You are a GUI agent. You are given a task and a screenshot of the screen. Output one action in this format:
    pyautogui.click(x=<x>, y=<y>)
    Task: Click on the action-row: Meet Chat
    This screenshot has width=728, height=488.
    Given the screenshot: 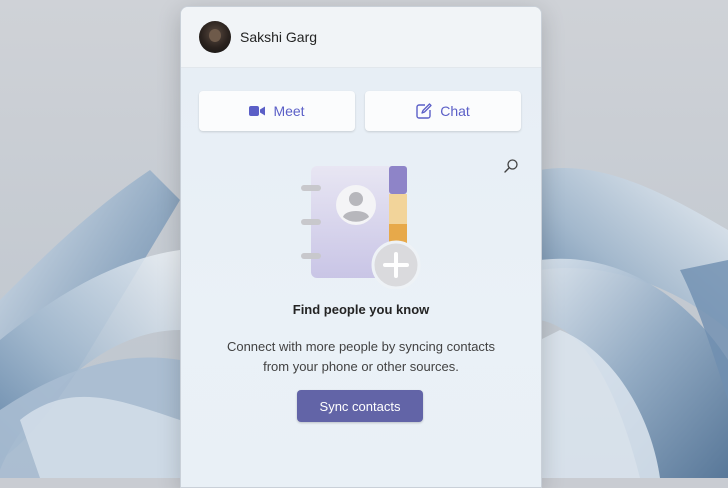 What is the action you would take?
    pyautogui.click(x=360, y=111)
    